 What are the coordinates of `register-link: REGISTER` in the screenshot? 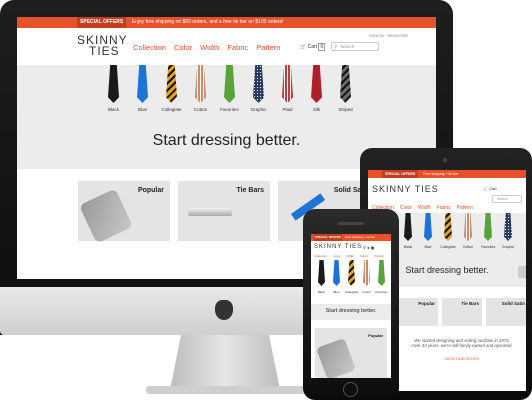 It's located at (397, 35).